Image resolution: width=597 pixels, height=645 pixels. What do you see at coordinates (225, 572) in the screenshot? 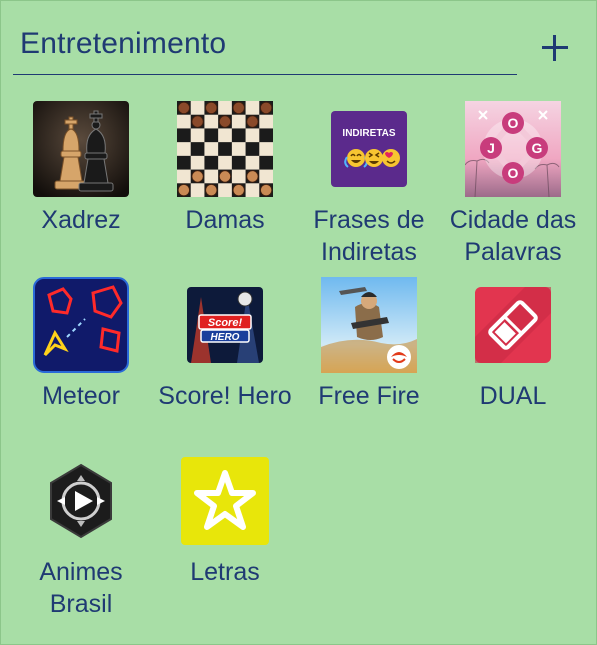
I see `app-label: Letras` at bounding box center [225, 572].